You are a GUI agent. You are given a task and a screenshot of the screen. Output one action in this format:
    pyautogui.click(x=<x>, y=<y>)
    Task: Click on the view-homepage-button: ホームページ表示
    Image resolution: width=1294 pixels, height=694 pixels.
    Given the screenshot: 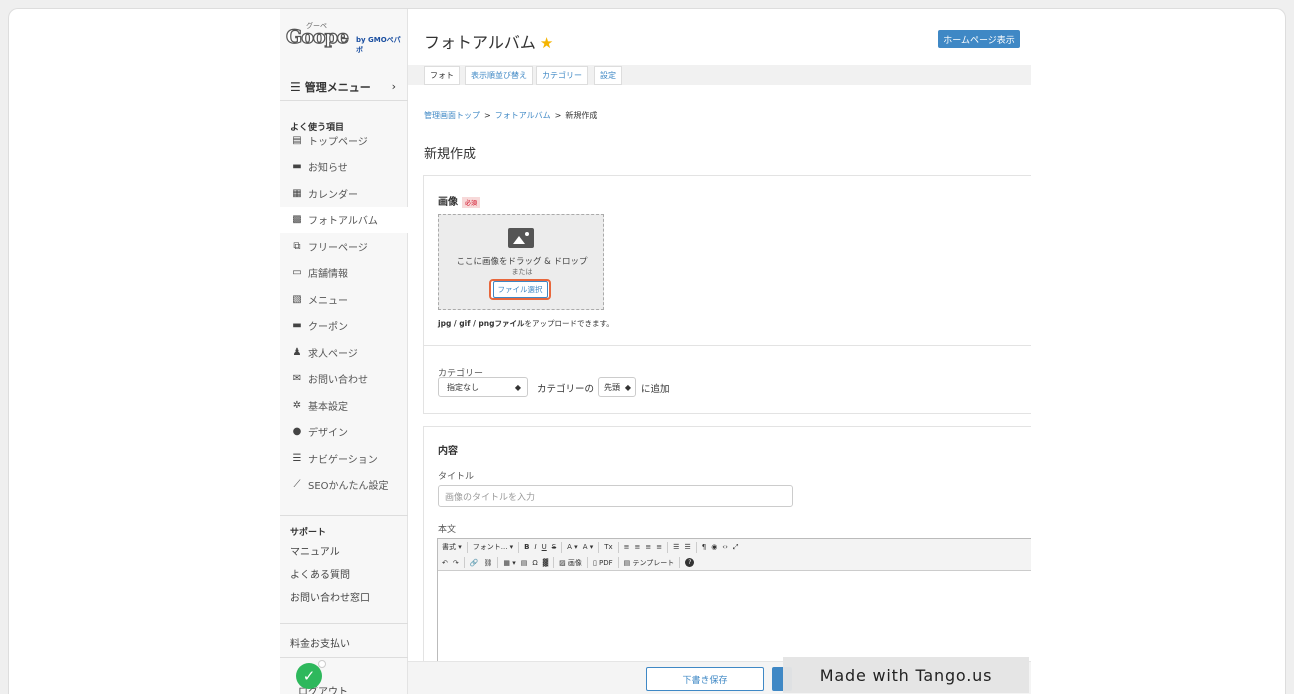 What is the action you would take?
    pyautogui.click(x=979, y=39)
    